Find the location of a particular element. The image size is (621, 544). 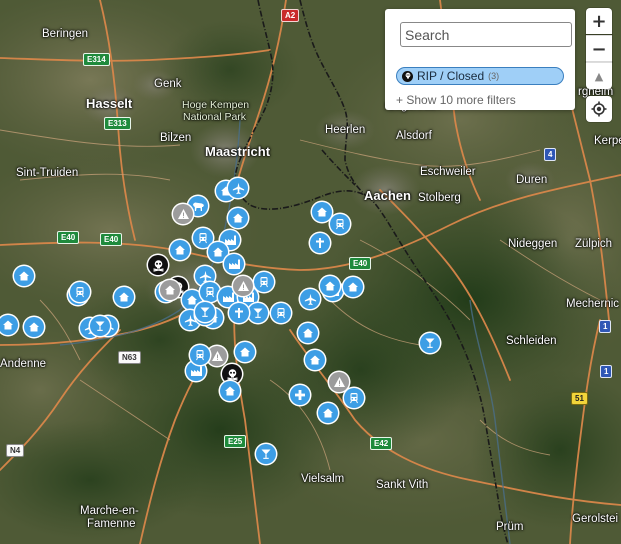

place-label-kerpen: Kerpe is located at coordinates (607, 141).